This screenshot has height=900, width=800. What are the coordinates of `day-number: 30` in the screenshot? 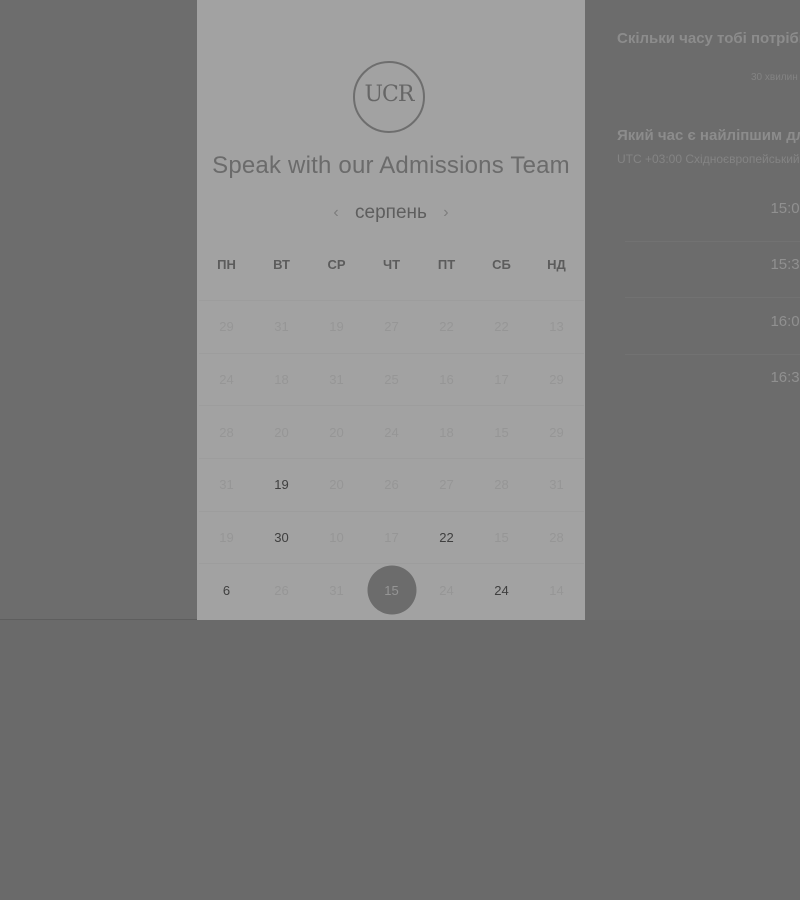 It's located at (281, 538).